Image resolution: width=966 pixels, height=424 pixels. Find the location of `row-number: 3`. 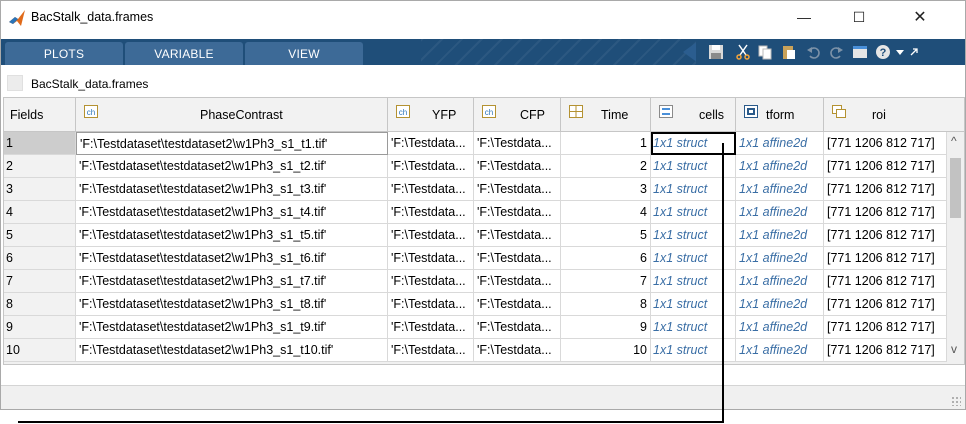

row-number: 3 is located at coordinates (40, 189).